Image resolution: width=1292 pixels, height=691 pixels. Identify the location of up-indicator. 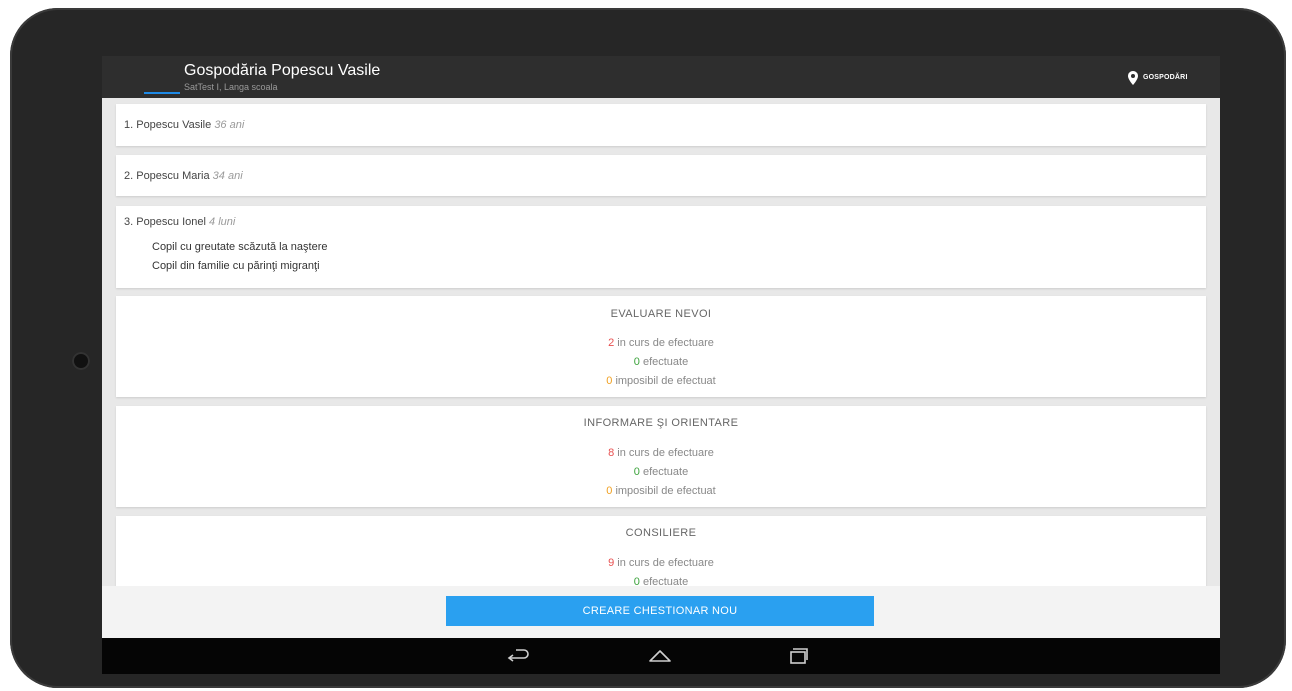
(162, 93).